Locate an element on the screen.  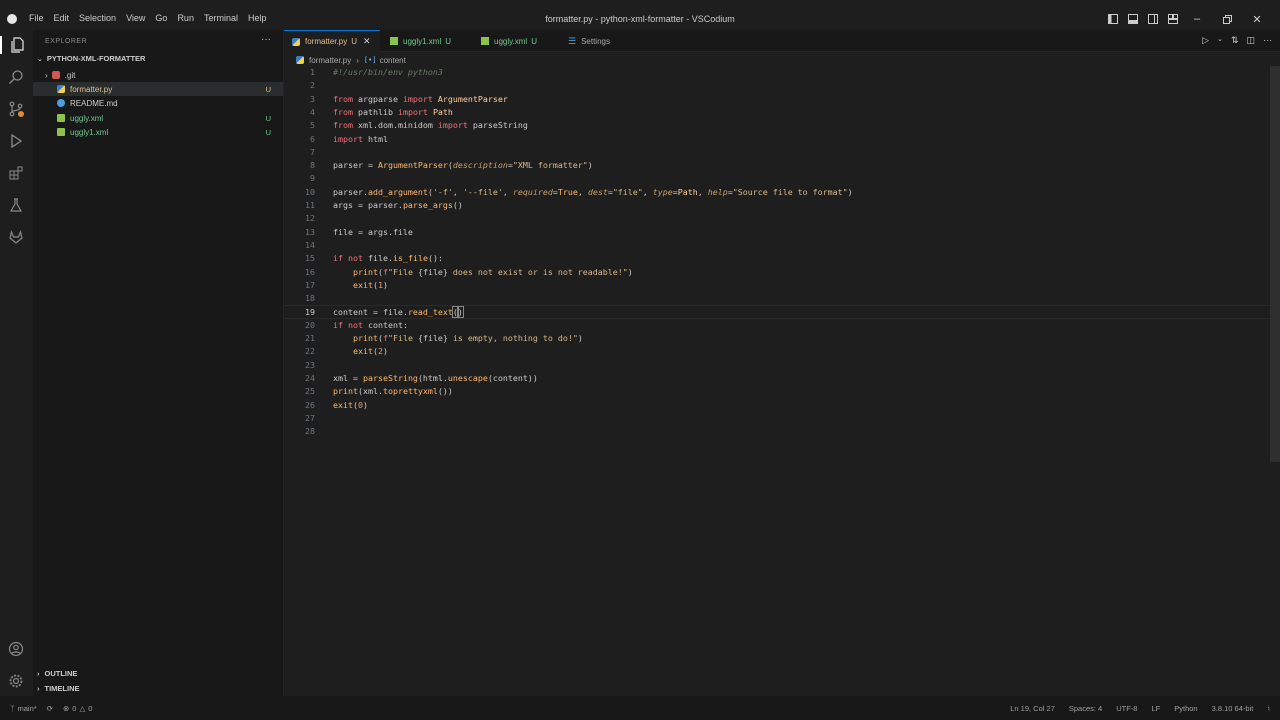
tab-formatter-py: formatter.py U ✕ is located at coordinates (332, 41).